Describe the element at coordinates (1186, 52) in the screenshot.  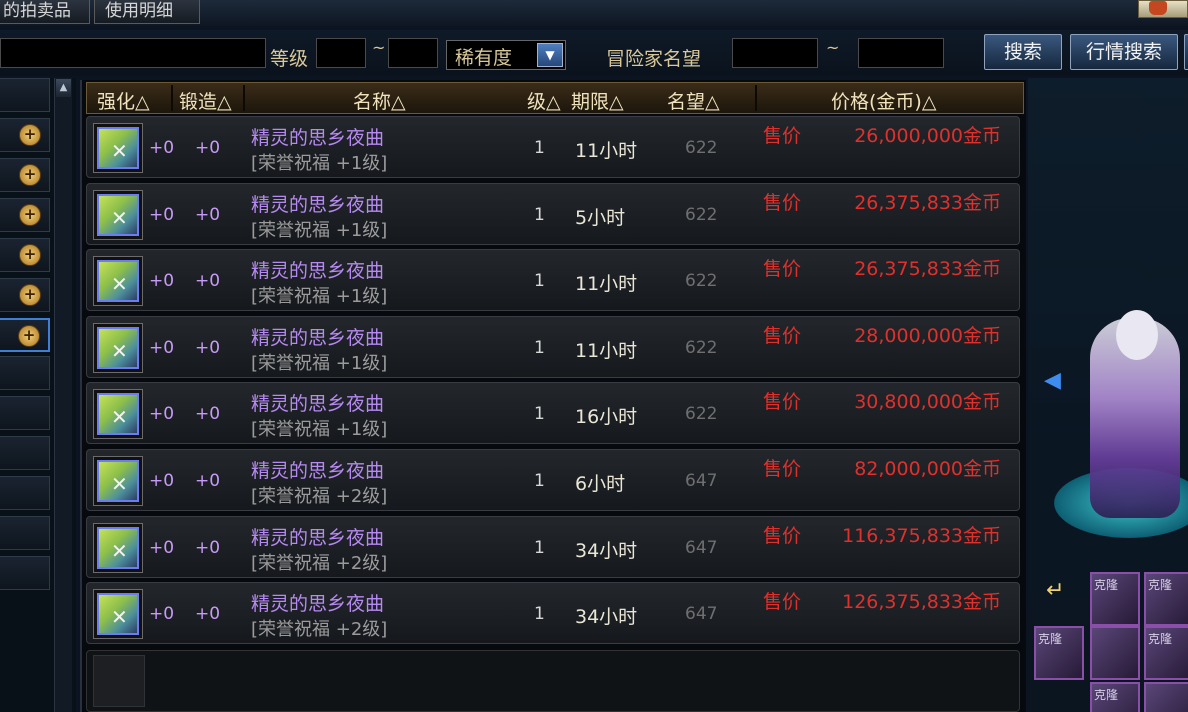
I see `extra-button` at that location.